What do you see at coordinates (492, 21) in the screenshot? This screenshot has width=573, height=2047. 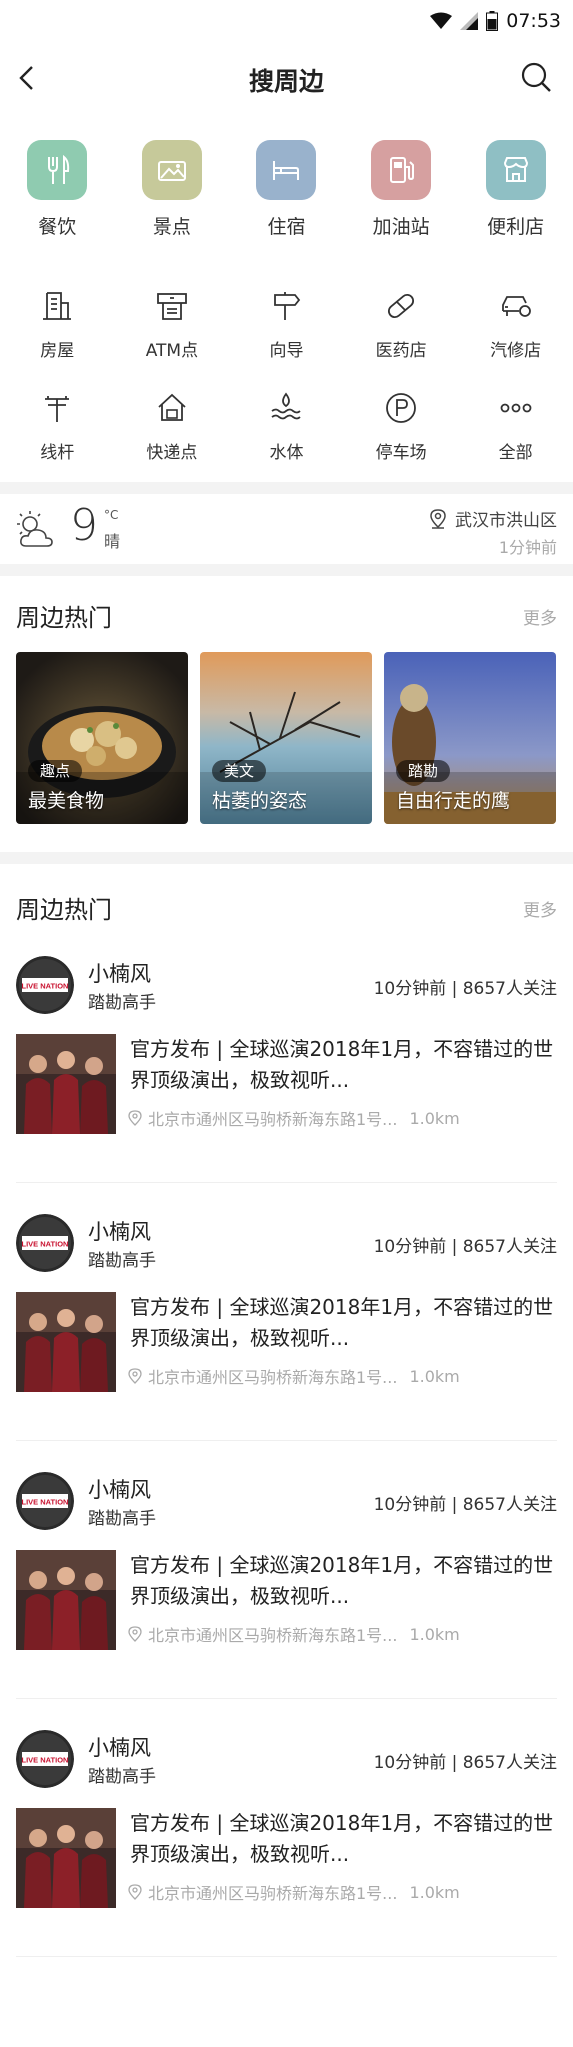 I see `battery-icon` at bounding box center [492, 21].